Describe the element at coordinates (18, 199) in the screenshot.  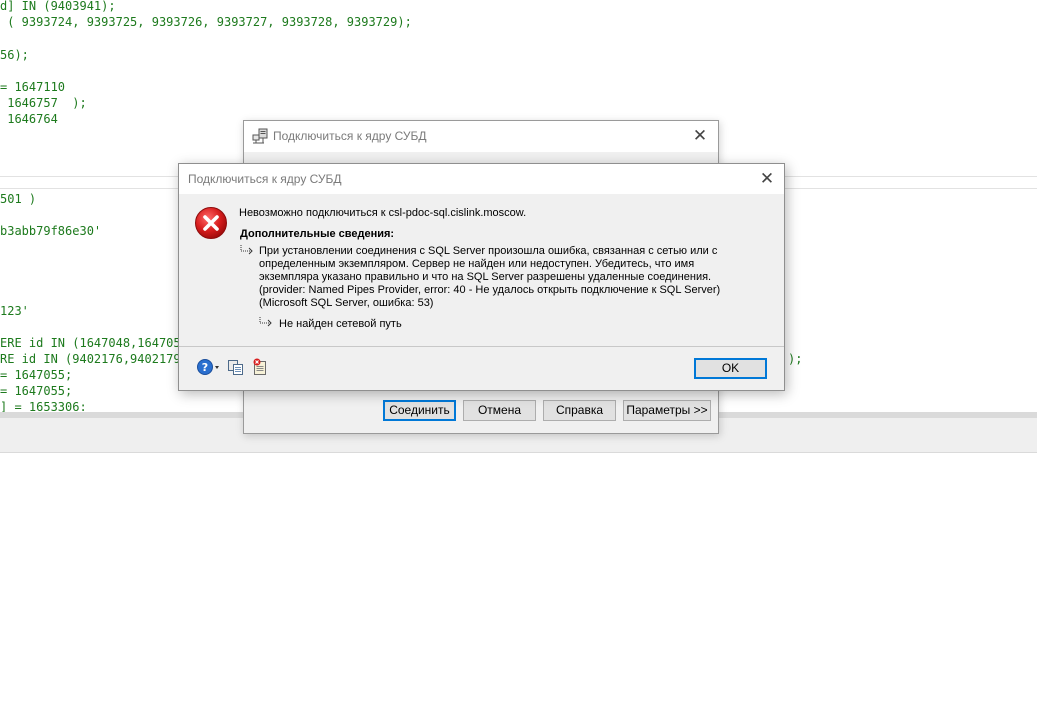
I see `code-line: 501 )` at that location.